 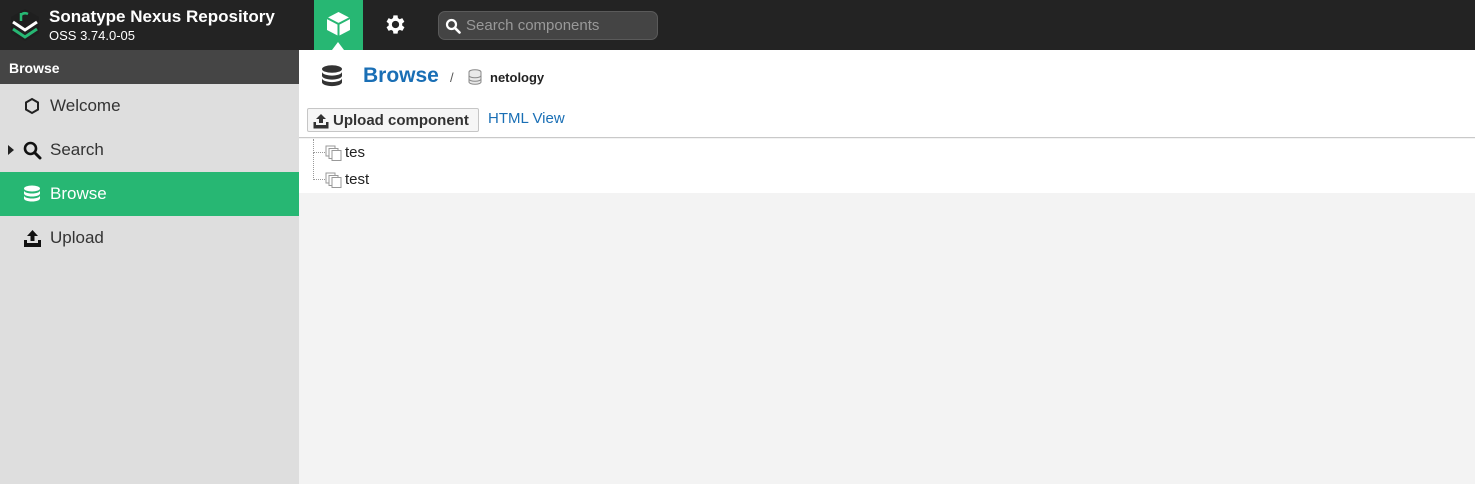 I want to click on tree-node: test, so click(x=463, y=173).